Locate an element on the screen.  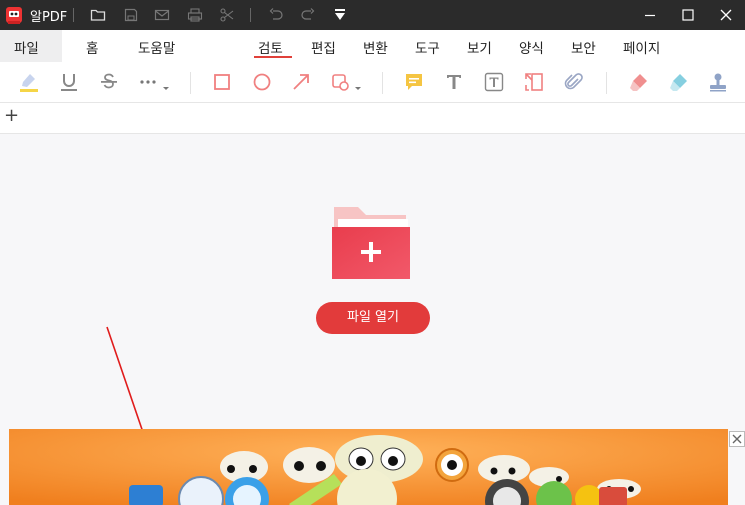
callout-icon is located at coordinates (534, 82).